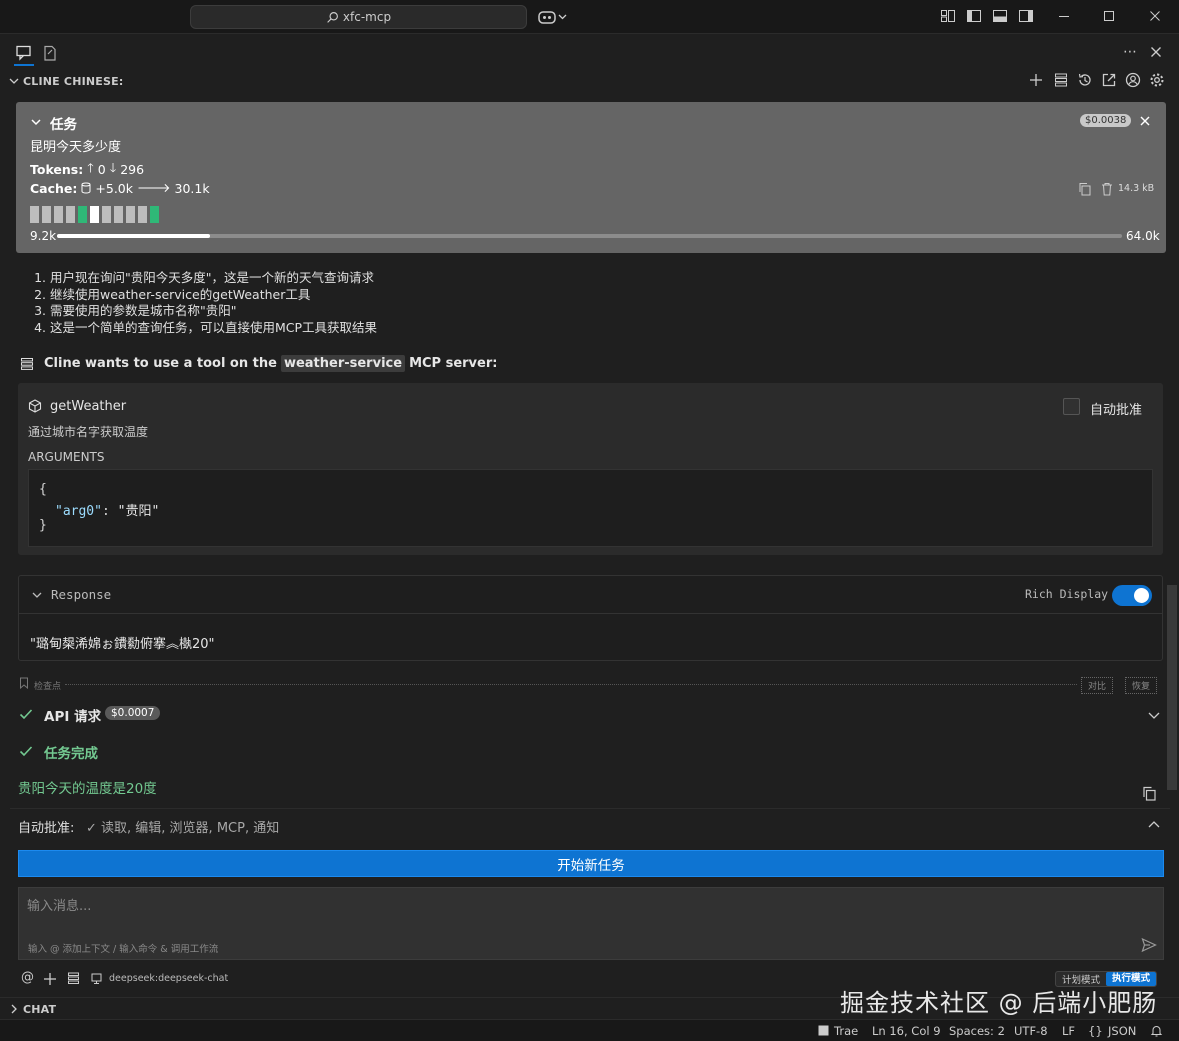 The height and width of the screenshot is (1041, 1179). Describe the element at coordinates (24, 53) in the screenshot. I see `chat-tab-icon` at that location.